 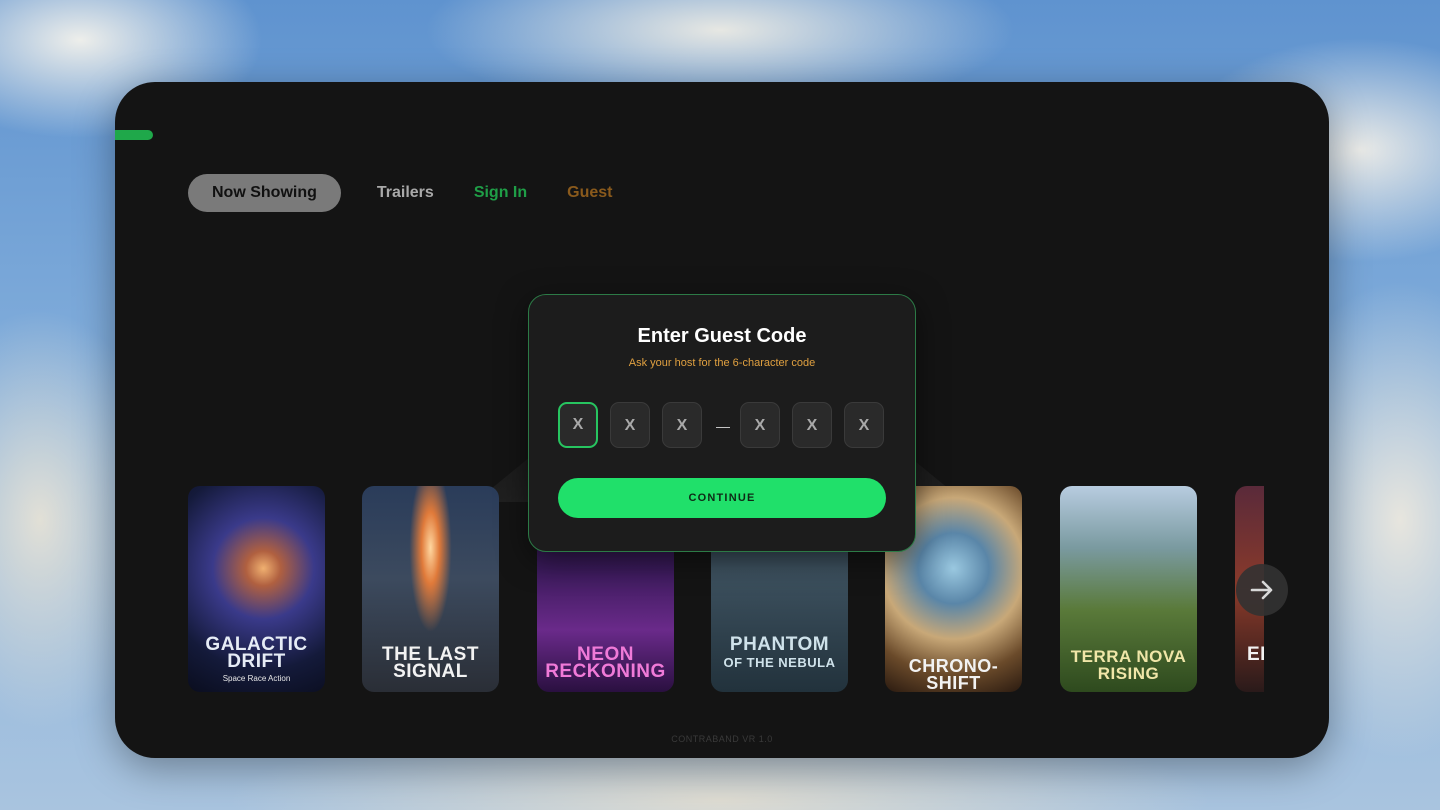 I want to click on movie-title-line2: RECKONING, so click(x=605, y=671).